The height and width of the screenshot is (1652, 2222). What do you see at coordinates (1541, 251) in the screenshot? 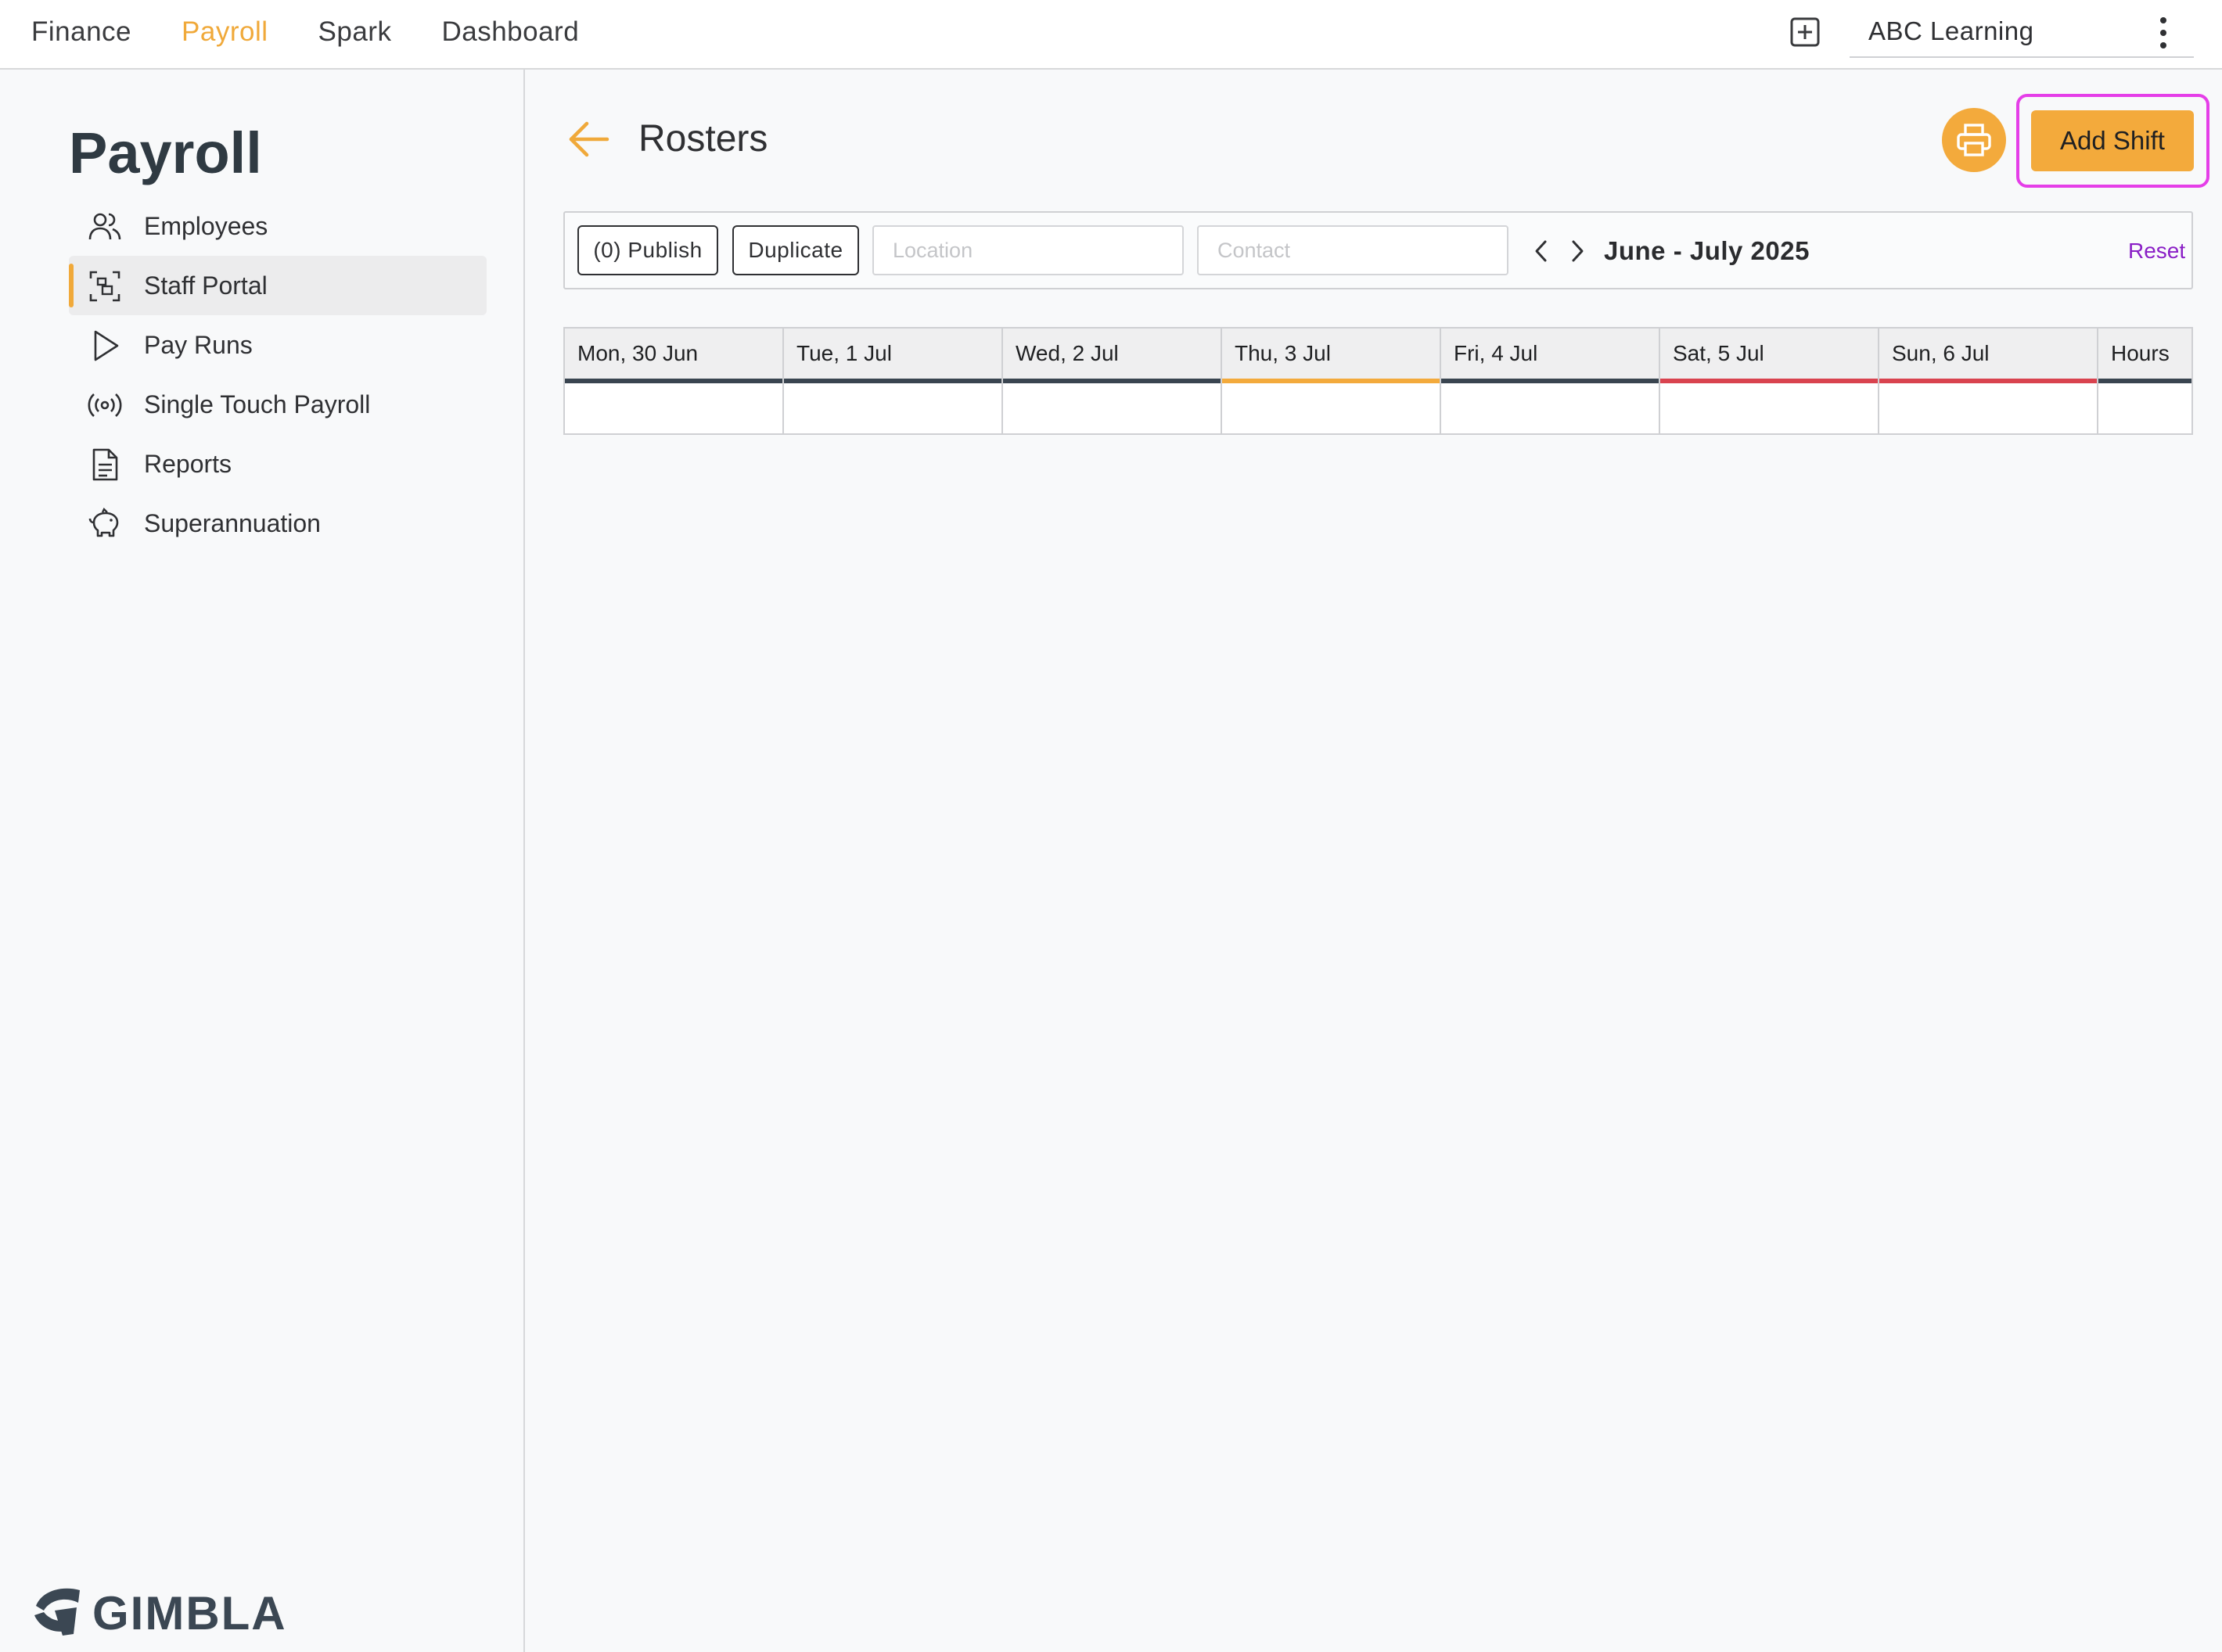
I see `chevron-left-icon` at bounding box center [1541, 251].